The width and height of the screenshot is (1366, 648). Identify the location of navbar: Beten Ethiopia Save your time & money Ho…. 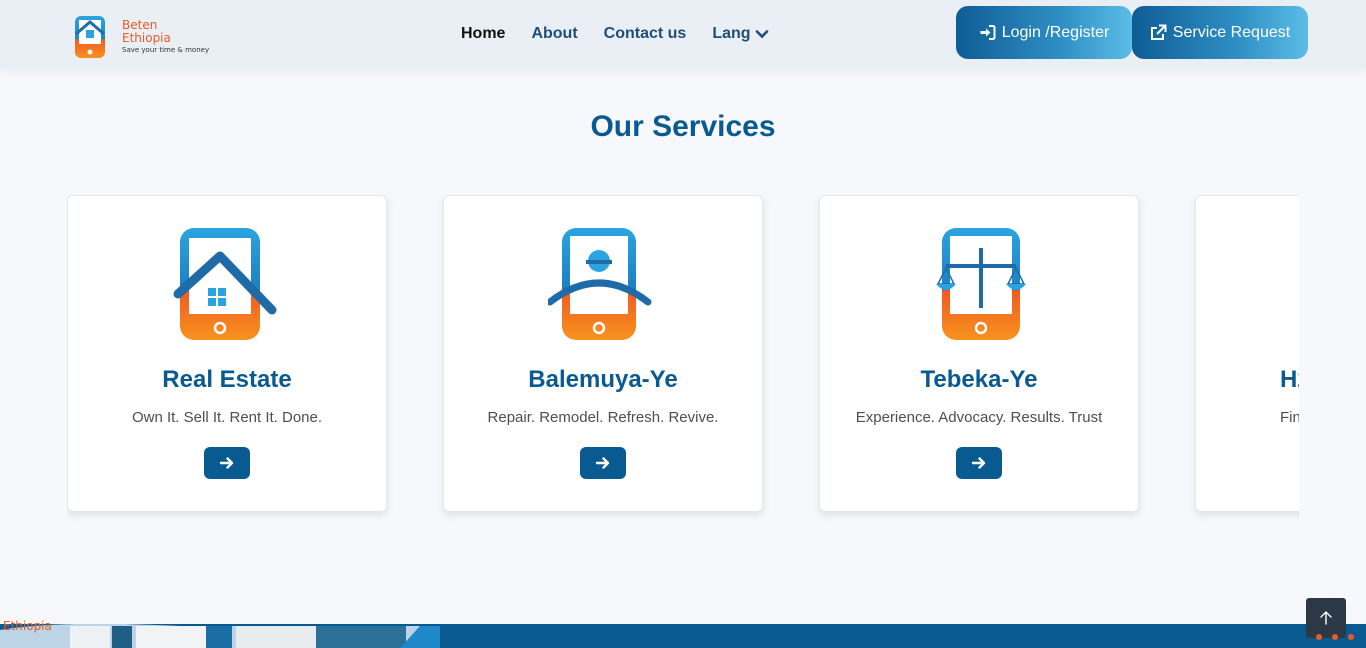
(683, 34).